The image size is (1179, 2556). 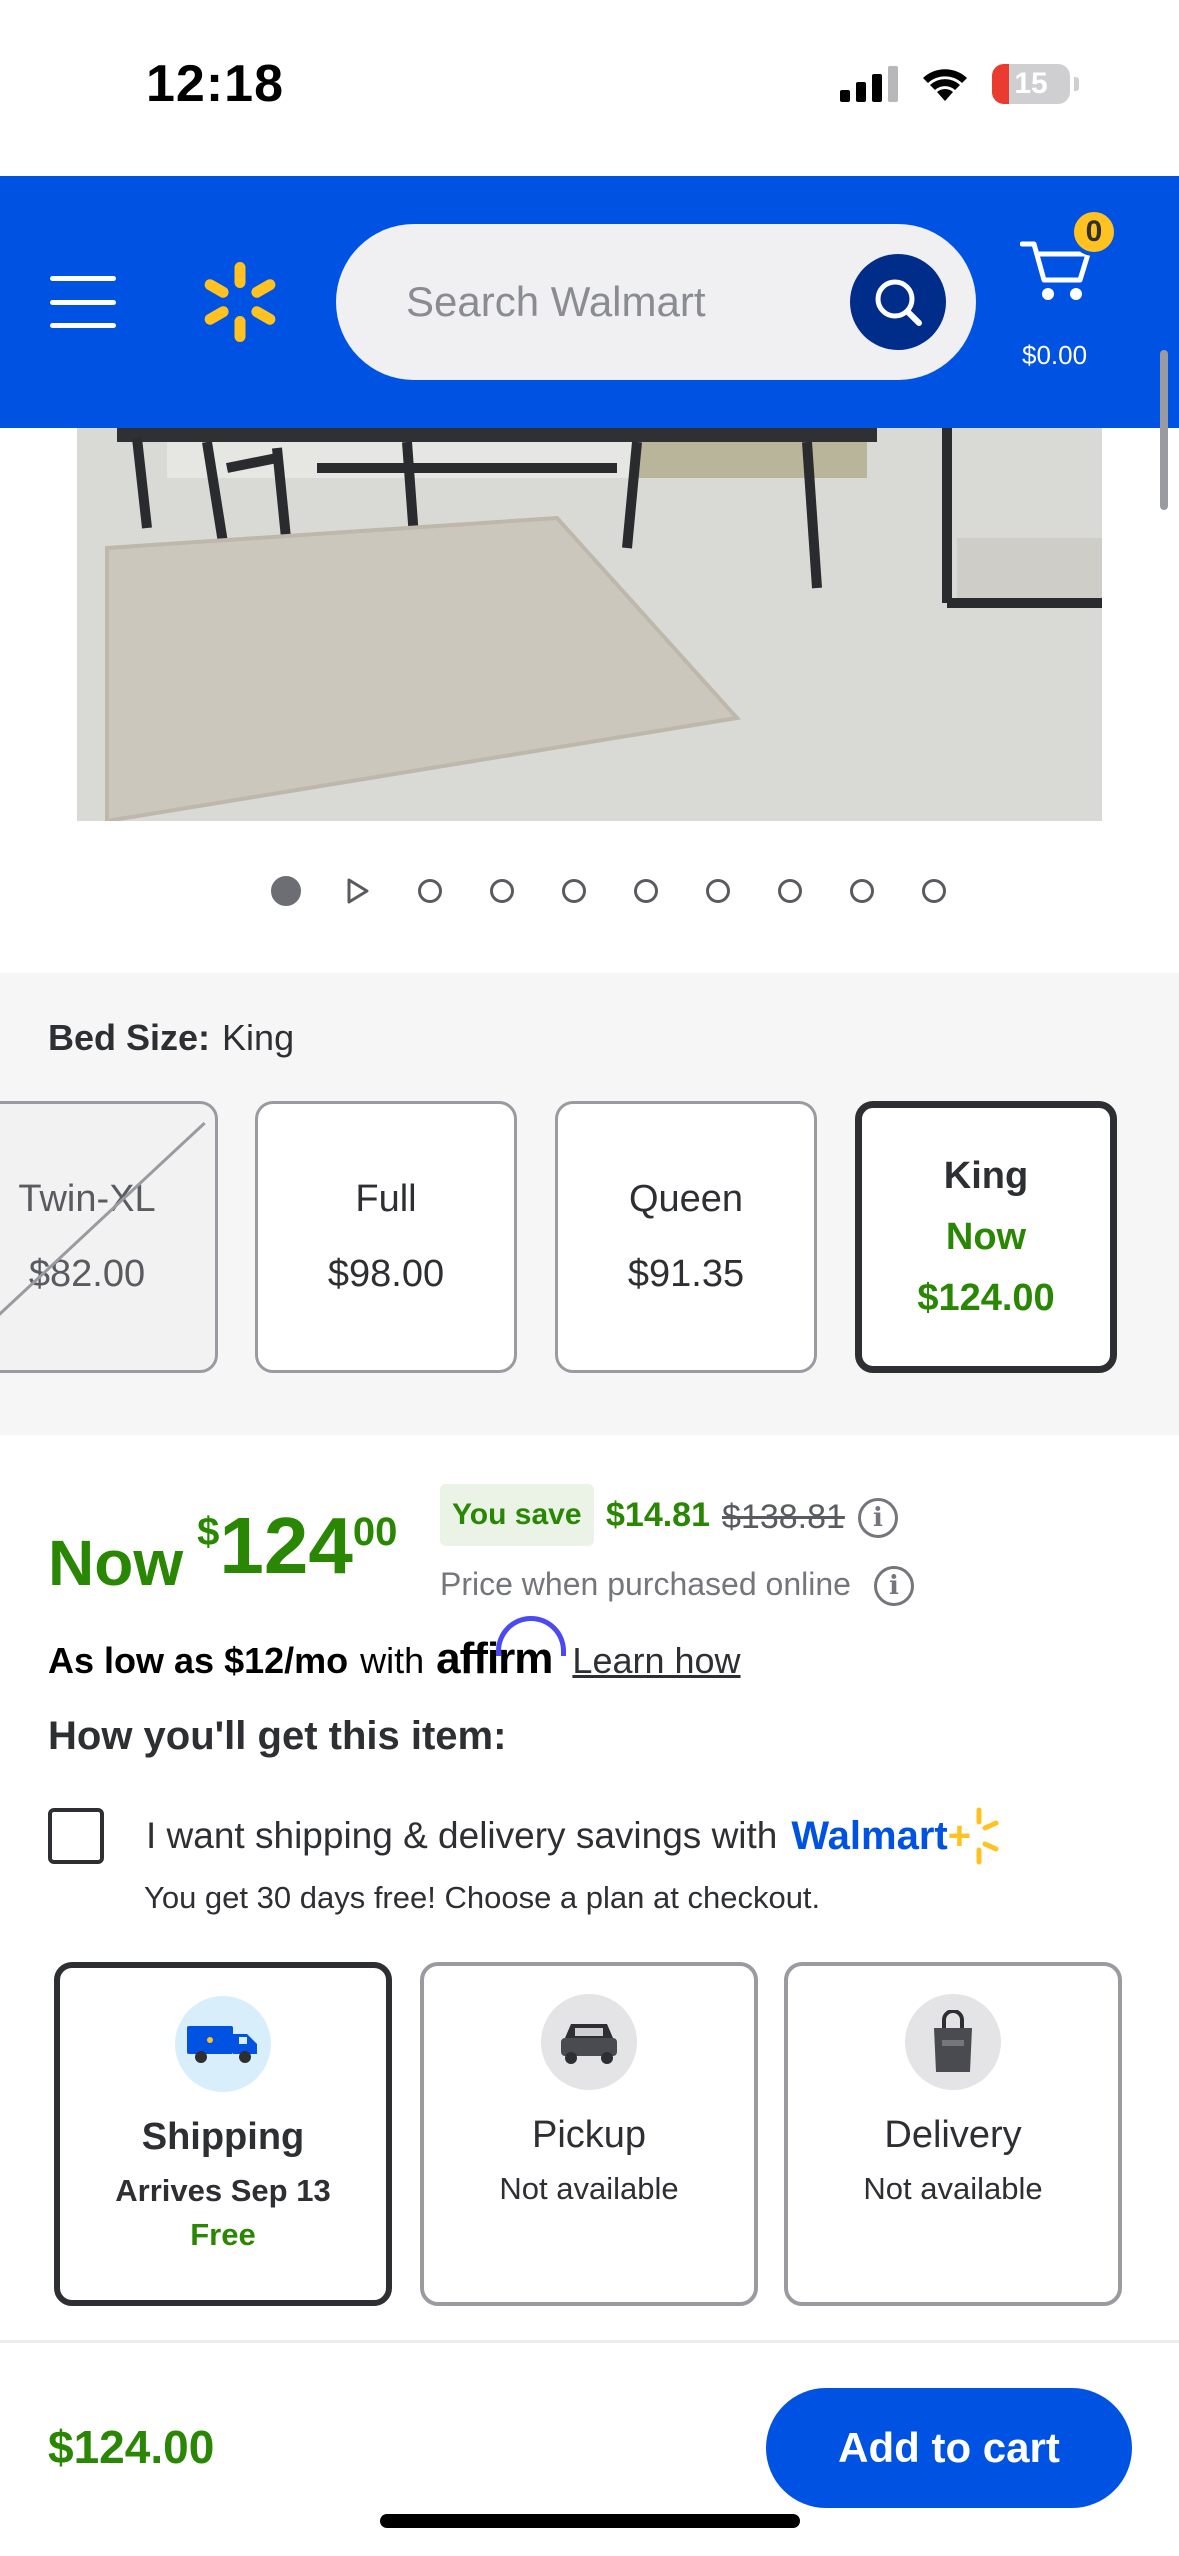 What do you see at coordinates (987, 1836) in the screenshot?
I see `walmart-plus-spark-icon` at bounding box center [987, 1836].